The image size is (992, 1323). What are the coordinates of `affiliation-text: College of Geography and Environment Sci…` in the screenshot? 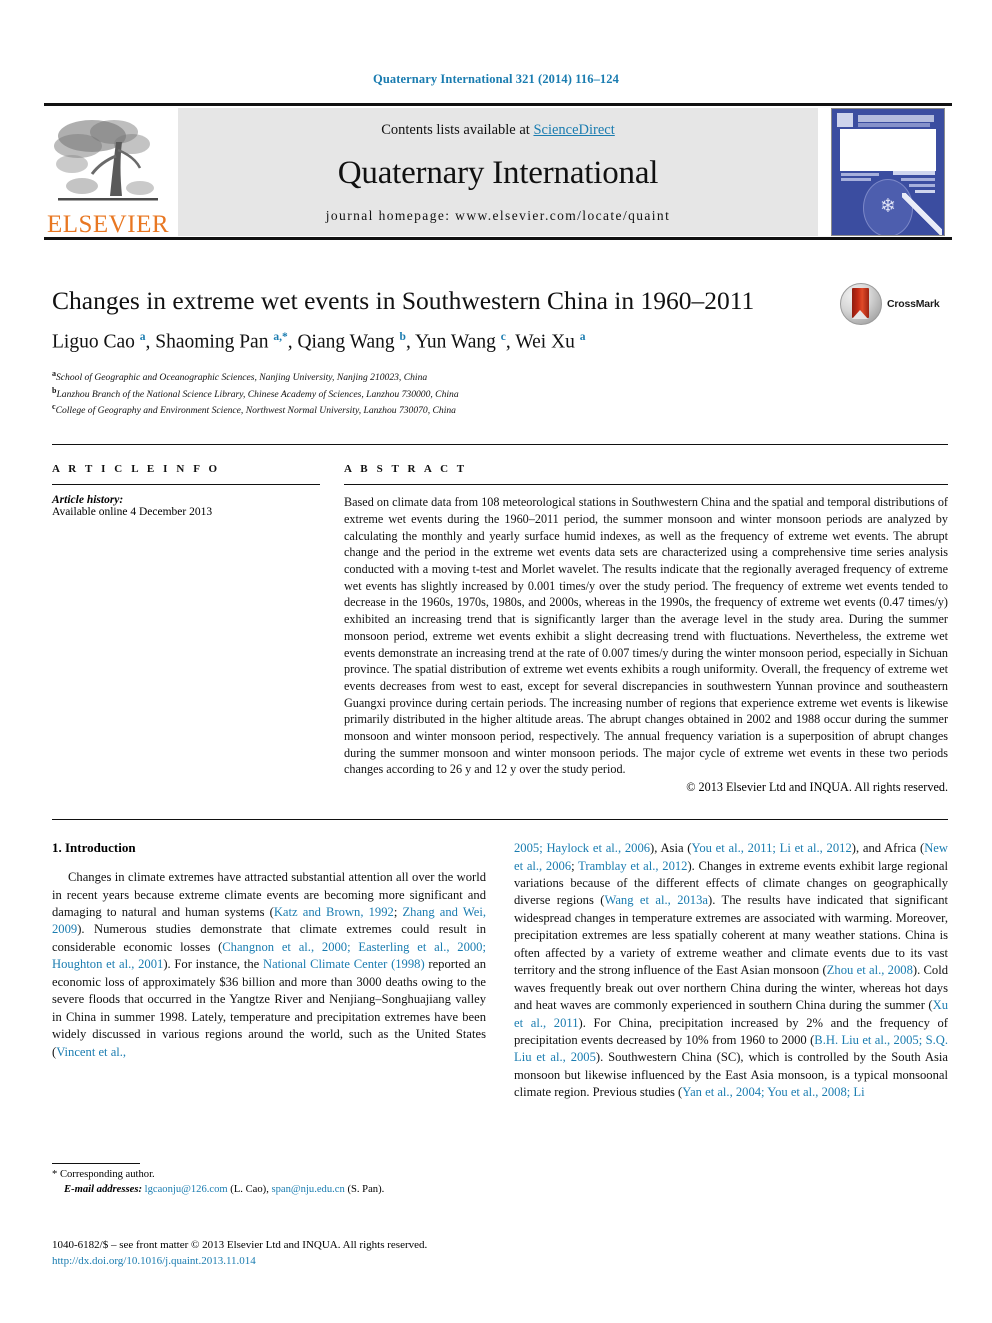 It's located at (255, 411).